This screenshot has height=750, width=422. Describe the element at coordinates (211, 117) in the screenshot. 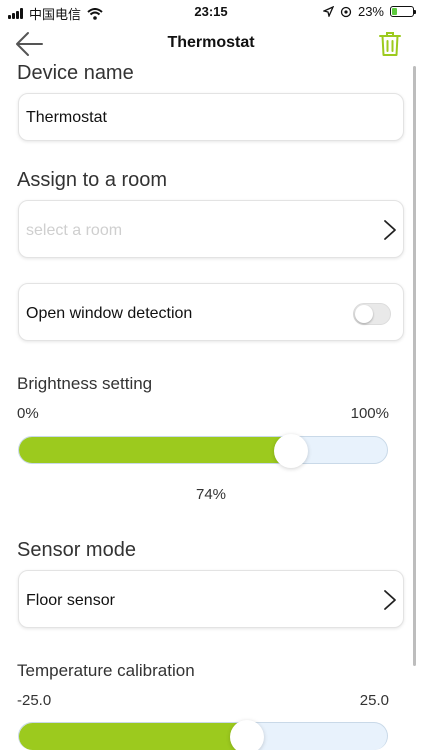

I see `device-name-field: Thermostat` at that location.